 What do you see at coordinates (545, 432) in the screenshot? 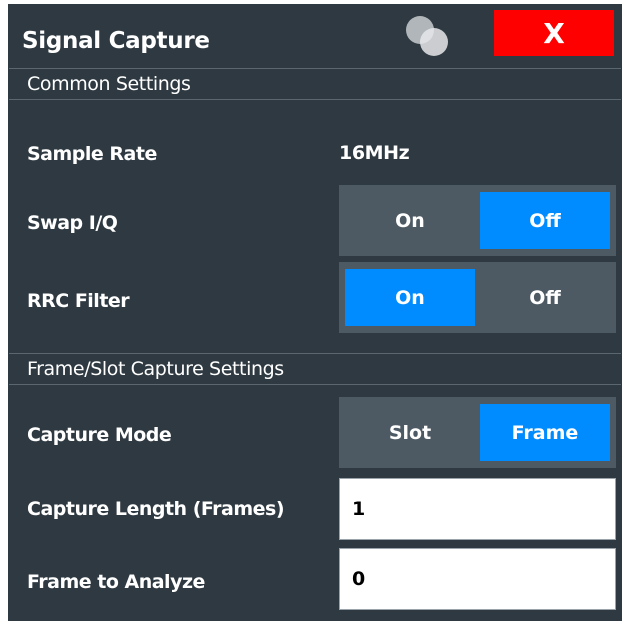
I see `capture-mode-frame-button: Frame` at bounding box center [545, 432].